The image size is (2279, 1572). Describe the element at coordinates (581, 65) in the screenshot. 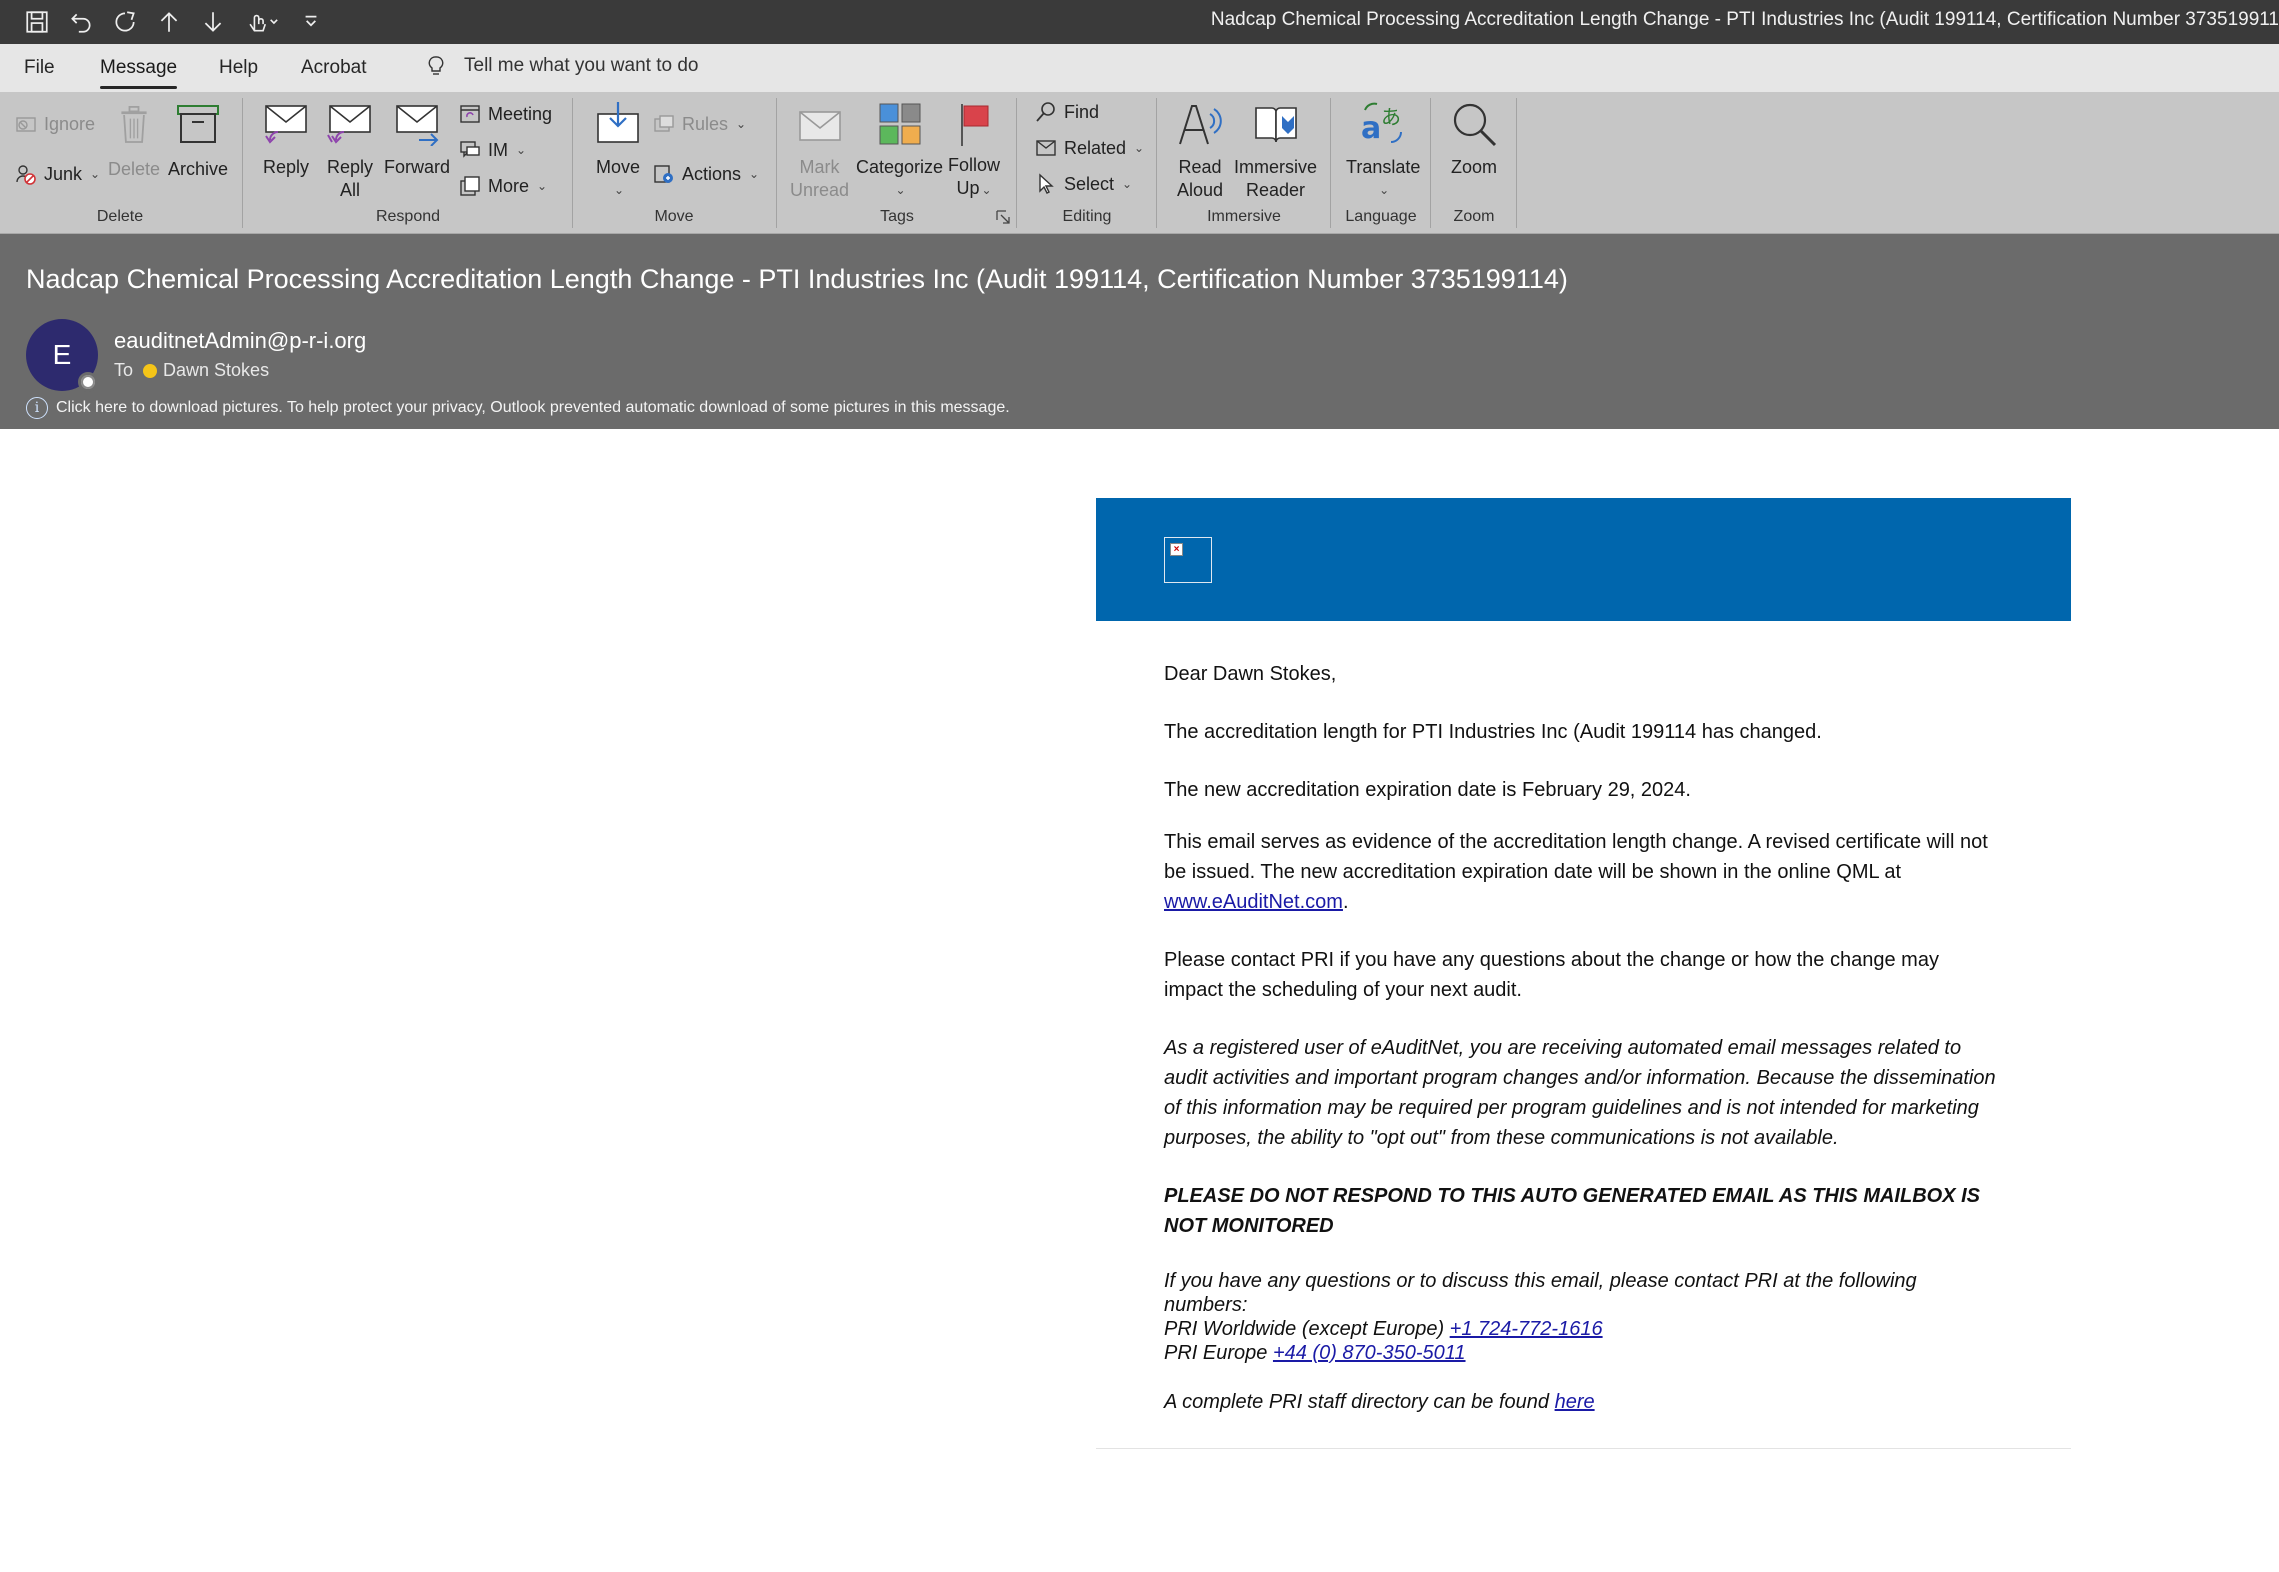

I see `tell-me-label: Tell me what you want to do` at that location.